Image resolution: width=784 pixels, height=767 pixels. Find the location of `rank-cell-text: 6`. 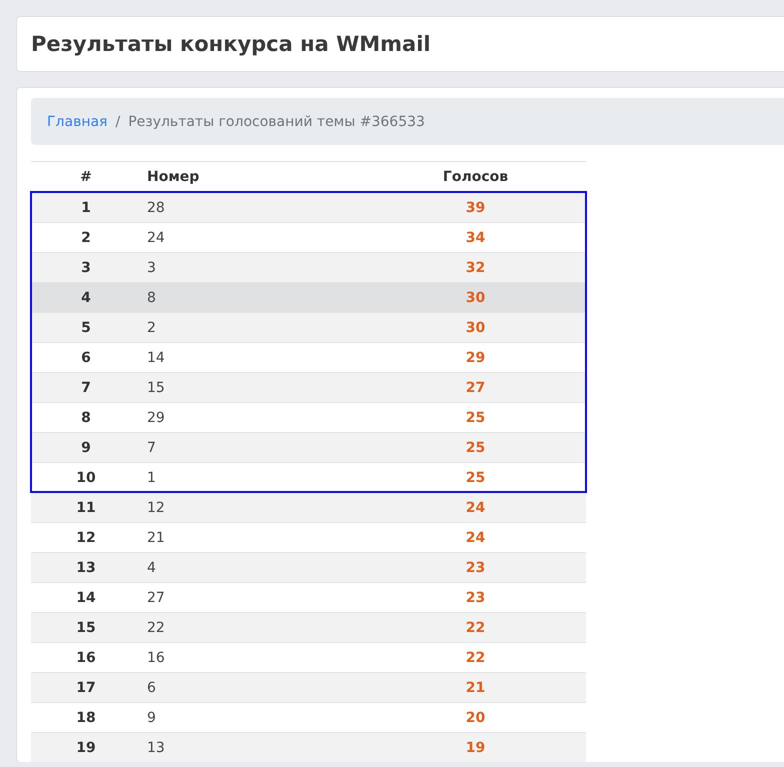

rank-cell-text: 6 is located at coordinates (86, 358).